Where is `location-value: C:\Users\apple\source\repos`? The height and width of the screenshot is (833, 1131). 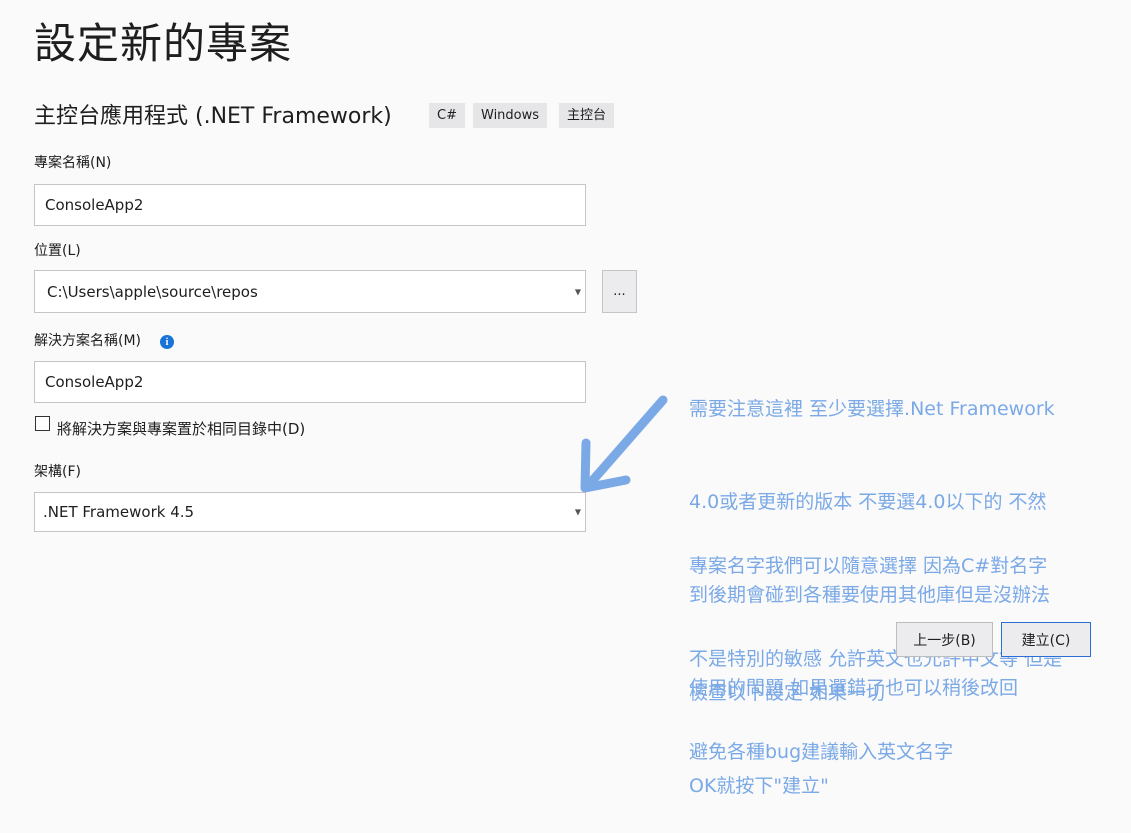
location-value: C:\Users\apple\source\repos is located at coordinates (152, 291).